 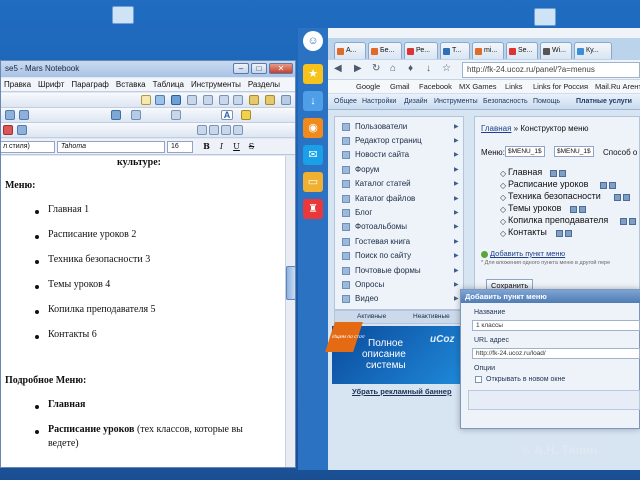 What do you see at coordinates (251, 146) in the screenshot?
I see `strike-button: S` at bounding box center [251, 146].